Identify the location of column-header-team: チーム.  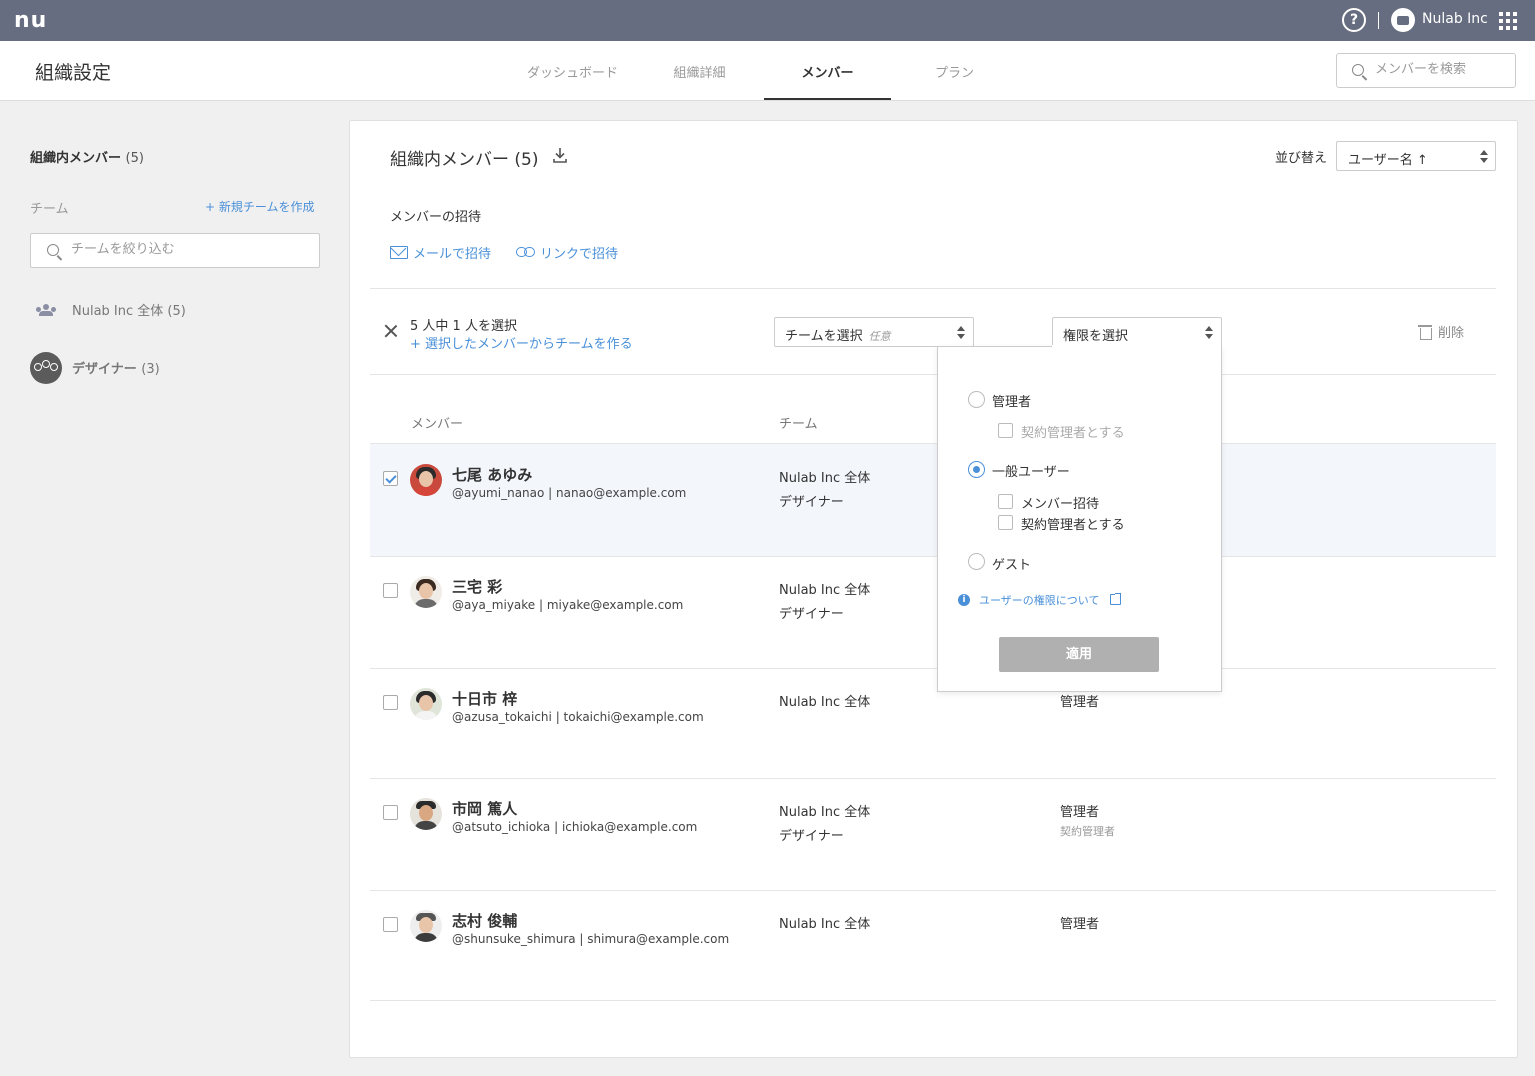
(798, 422).